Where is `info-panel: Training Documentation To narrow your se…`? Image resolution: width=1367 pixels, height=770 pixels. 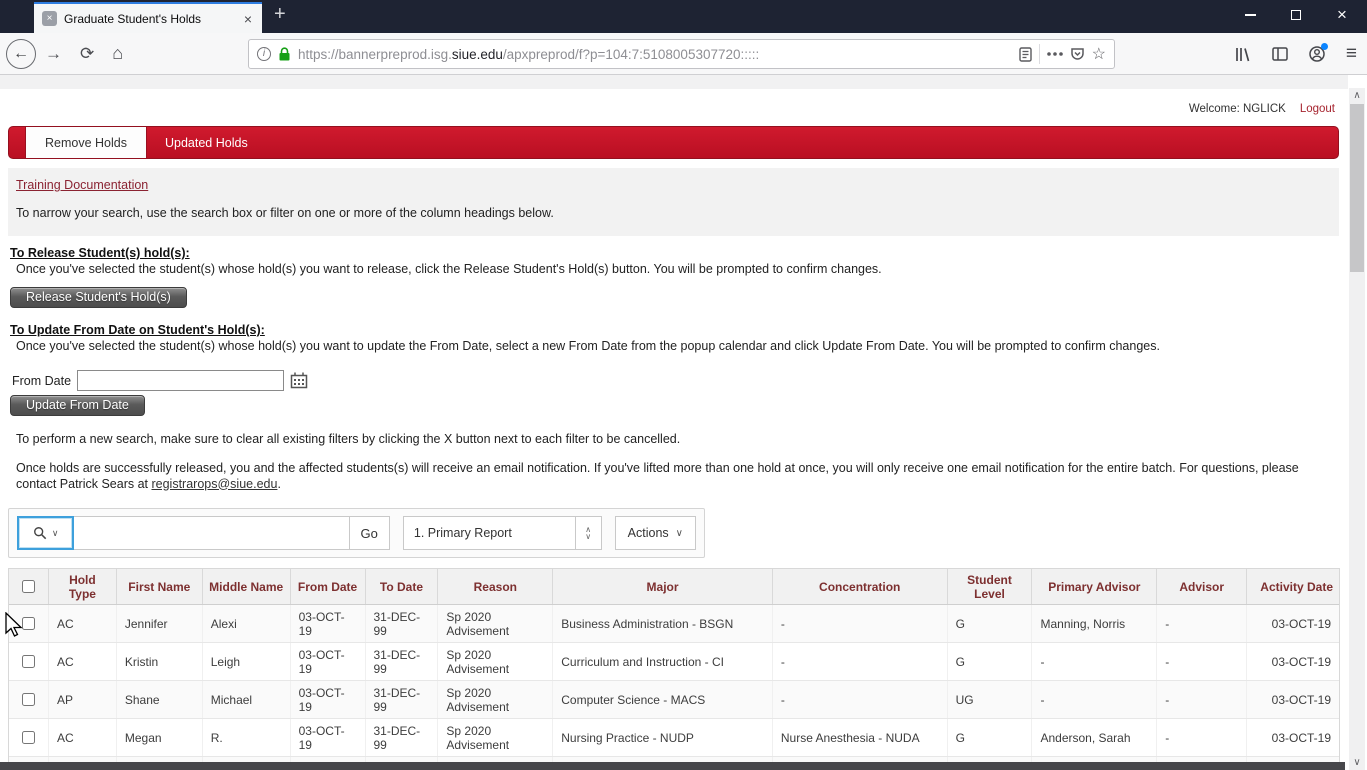 info-panel: Training Documentation To narrow your se… is located at coordinates (673, 202).